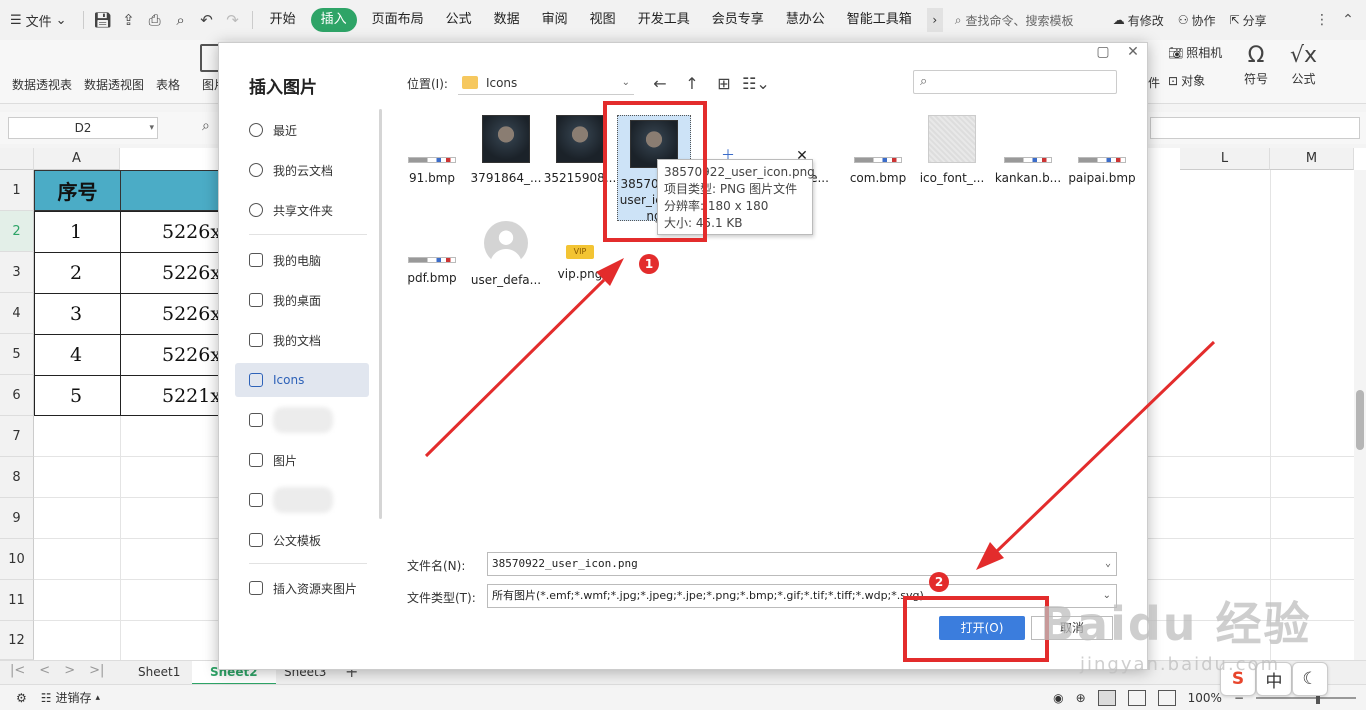  I want to click on baidu-watermark: Baidu 经验 jingyan.baidu.com, so click(1176, 636).